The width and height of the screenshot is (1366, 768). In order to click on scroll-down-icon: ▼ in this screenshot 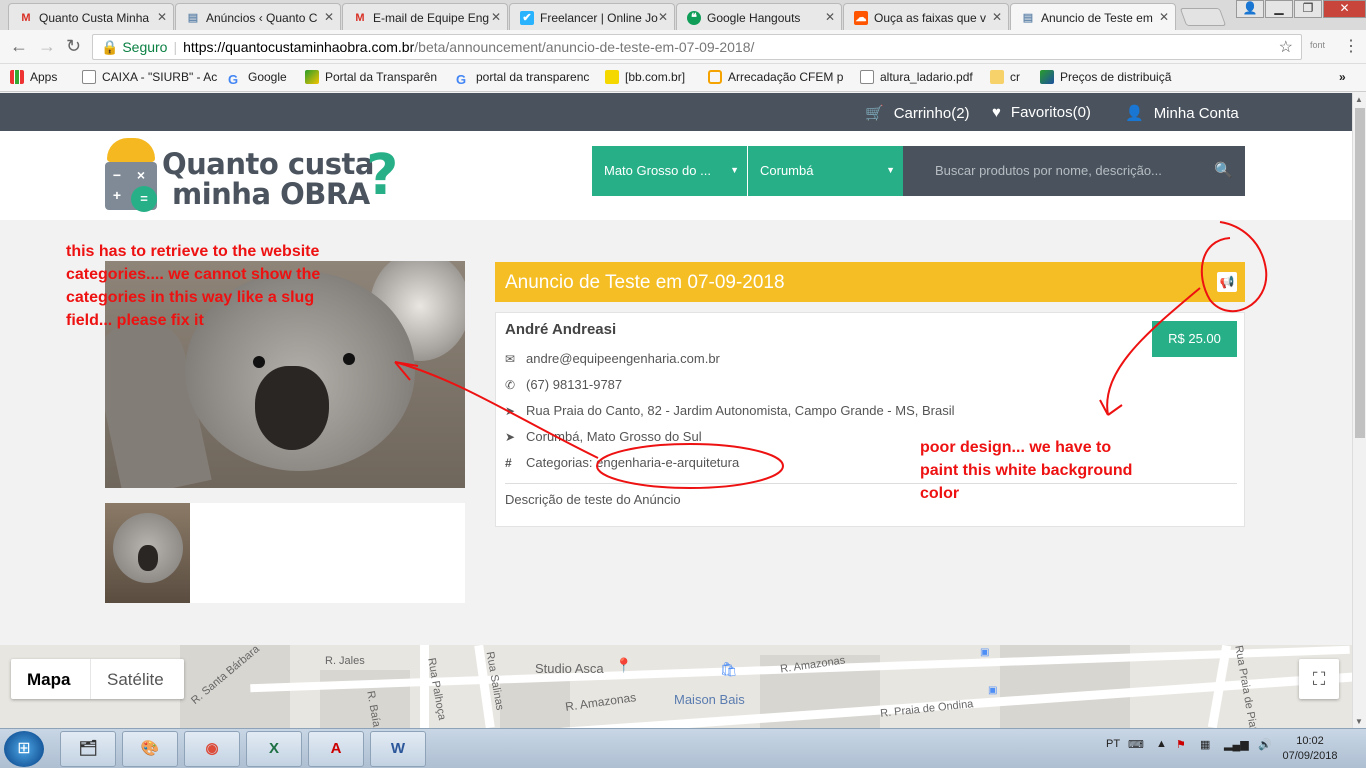, I will do `click(1359, 721)`.